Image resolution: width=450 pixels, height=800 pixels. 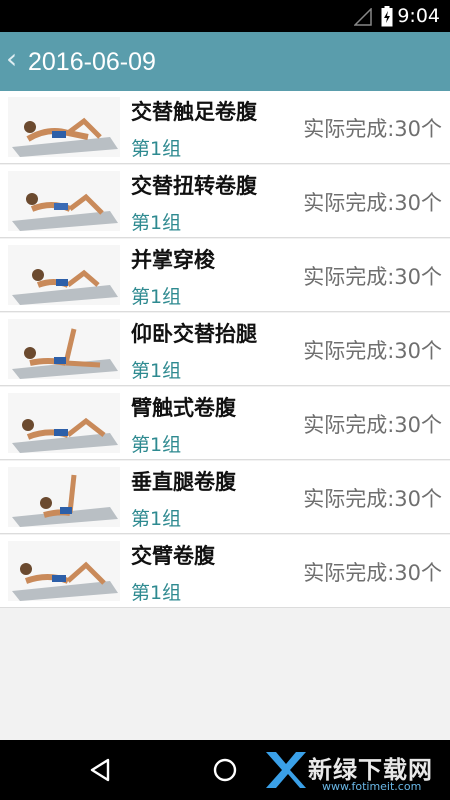 What do you see at coordinates (183, 482) in the screenshot?
I see `exercise-name: 垂直腿卷腹` at bounding box center [183, 482].